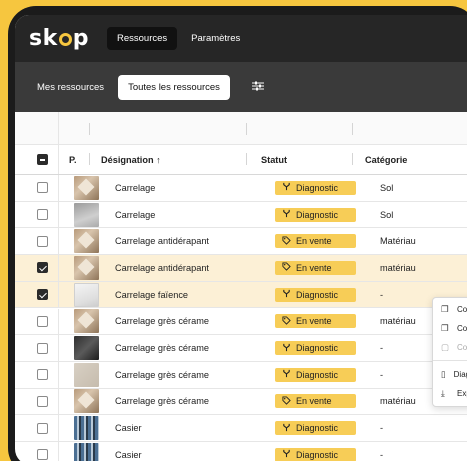  I want to click on filter-bar: Mes ressources Toutes les ressources, so click(241, 87).